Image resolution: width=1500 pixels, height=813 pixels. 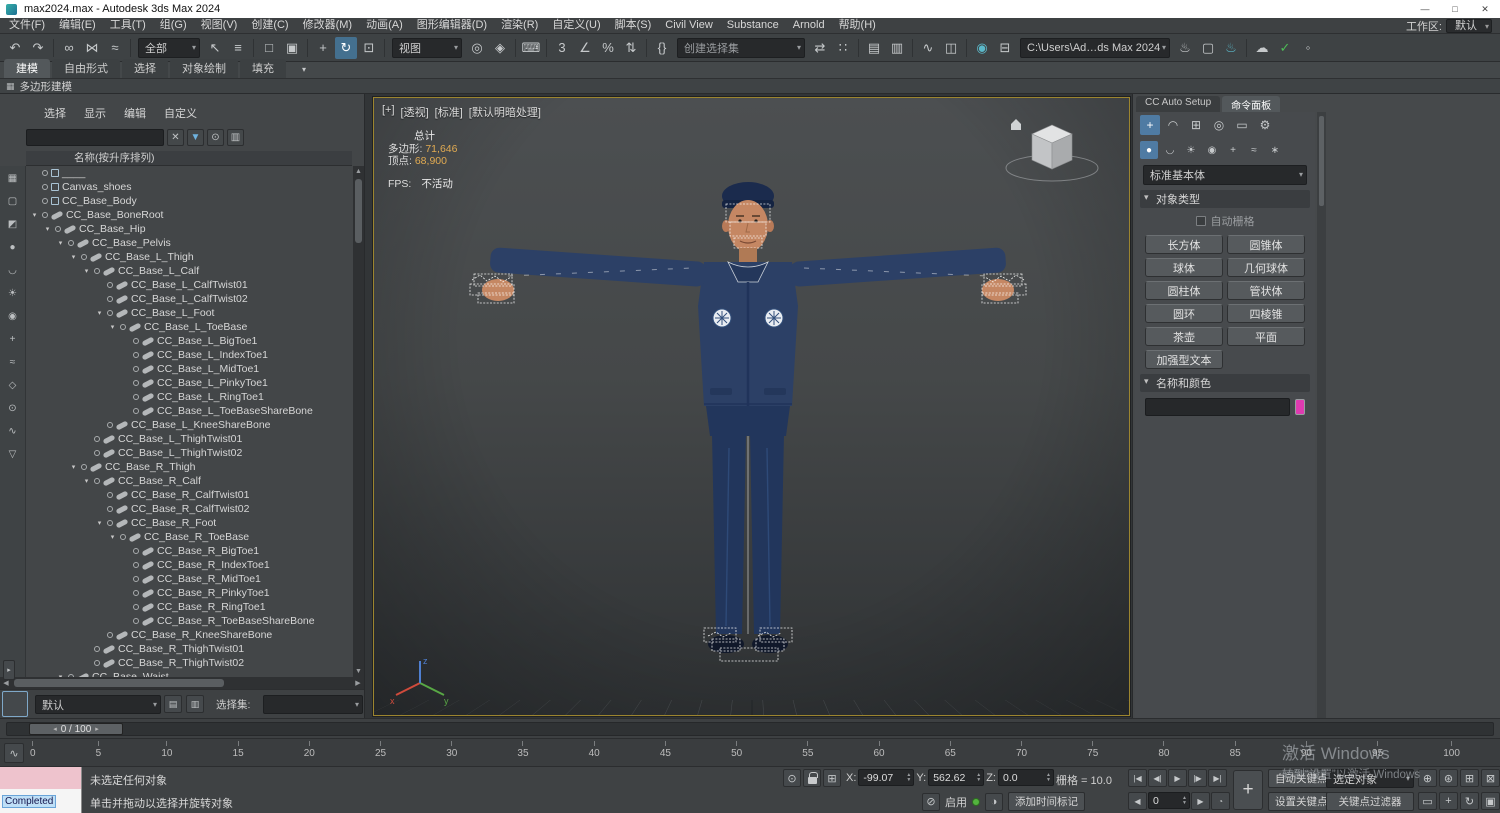 What do you see at coordinates (55, 113) in the screenshot?
I see `explorer-menu-item: 选择` at bounding box center [55, 113].